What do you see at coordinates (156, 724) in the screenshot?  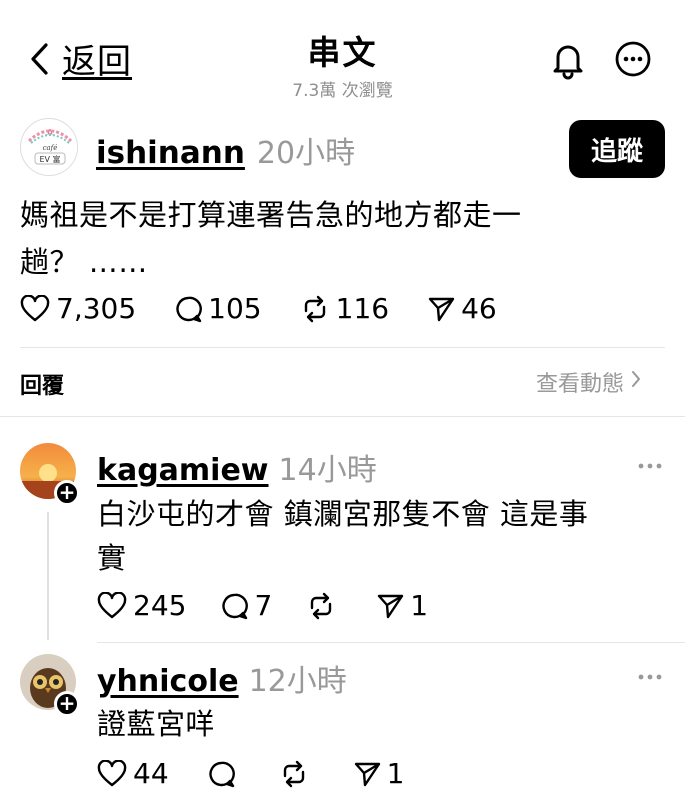 I see `comment-text-line: 證藍宮咩` at bounding box center [156, 724].